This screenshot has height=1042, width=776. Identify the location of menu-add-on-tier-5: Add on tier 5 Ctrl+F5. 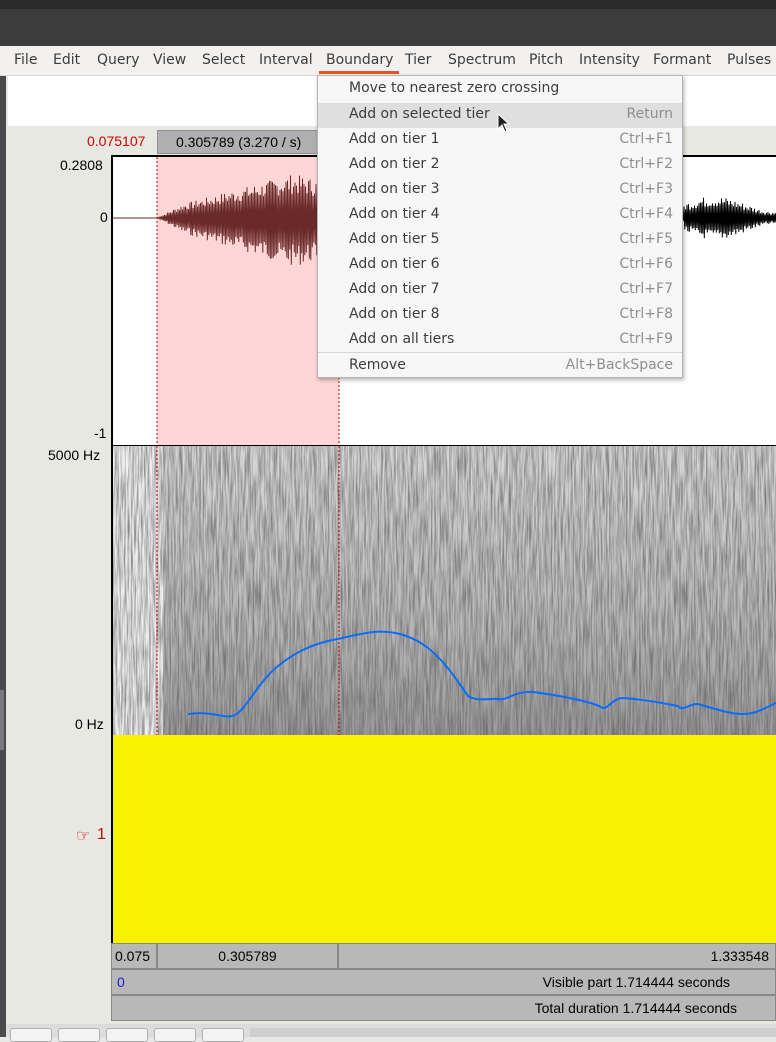
(500, 240).